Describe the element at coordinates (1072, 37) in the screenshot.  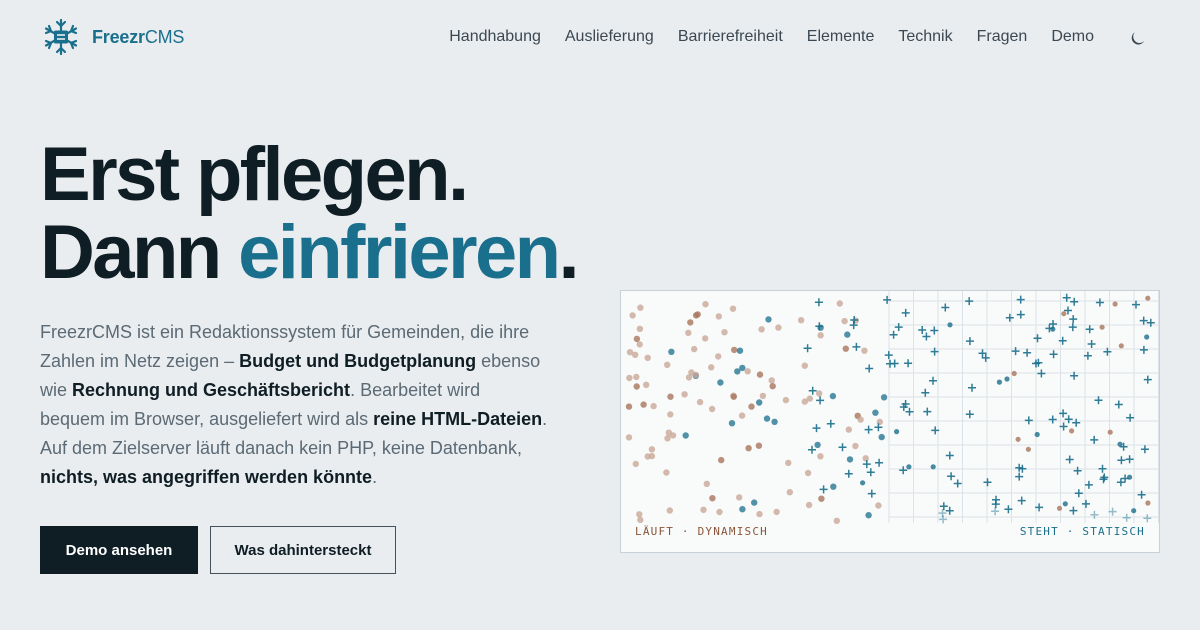
I see `nav-item-demo: Demo` at that location.